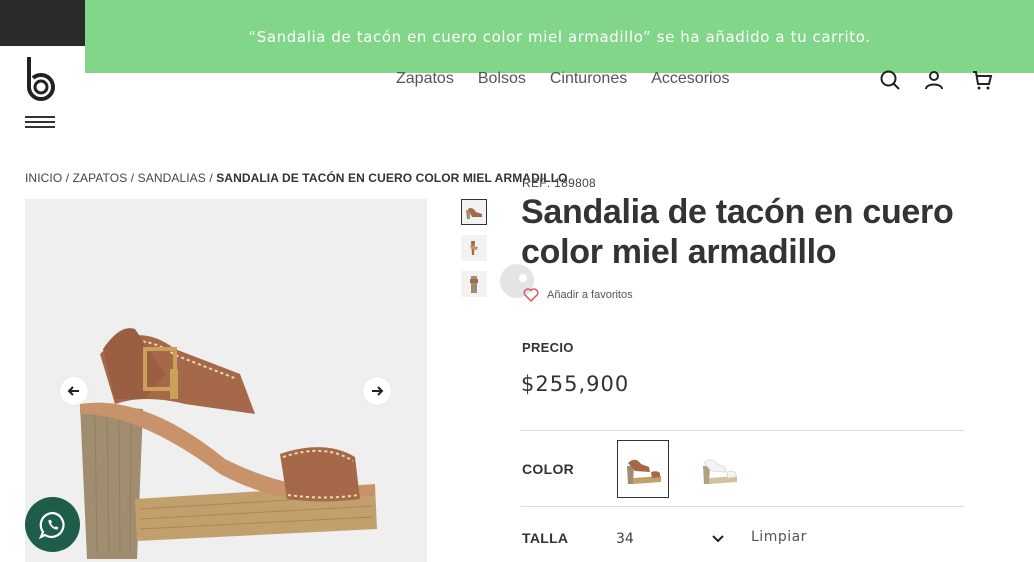 This screenshot has height=562, width=1034. I want to click on main-nav: Zapatos Bolsos Cinturones Accesorios, so click(574, 79).